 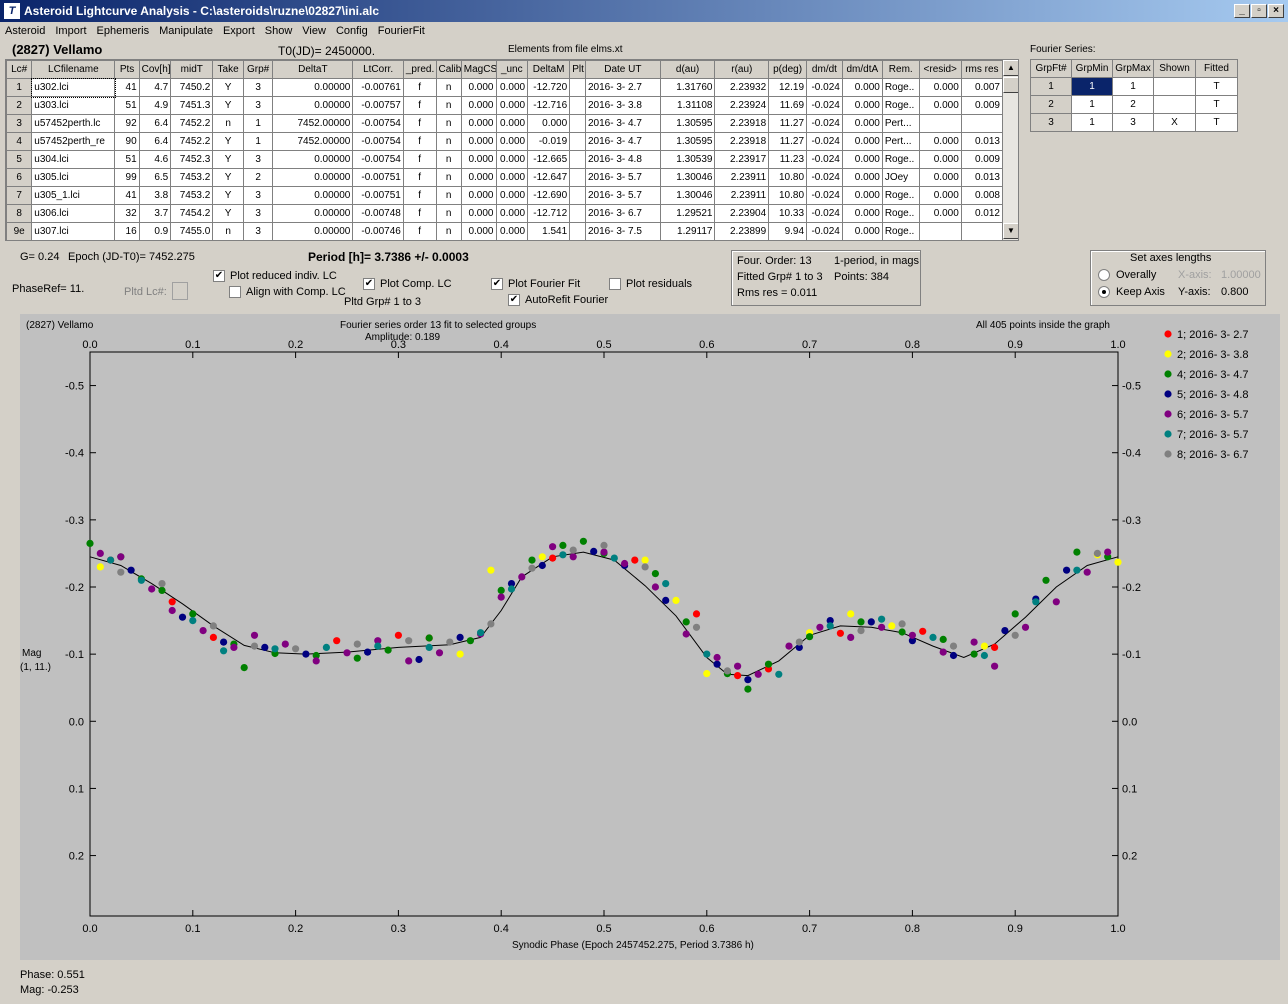 What do you see at coordinates (279, 29) in the screenshot?
I see `menu-show: Show` at bounding box center [279, 29].